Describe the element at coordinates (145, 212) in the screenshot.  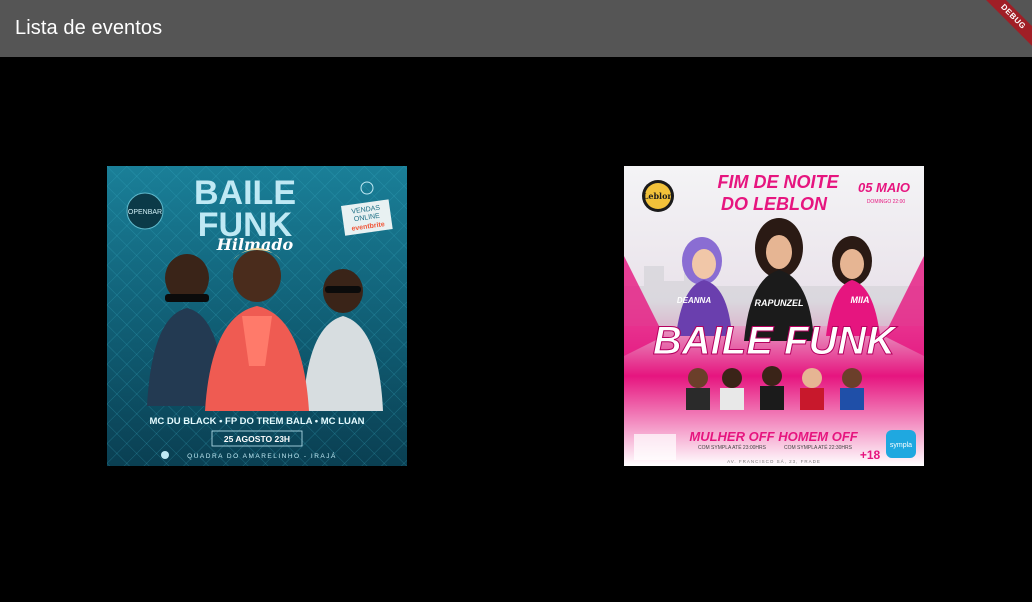
I see `poster1-badge: OPENBAR` at that location.